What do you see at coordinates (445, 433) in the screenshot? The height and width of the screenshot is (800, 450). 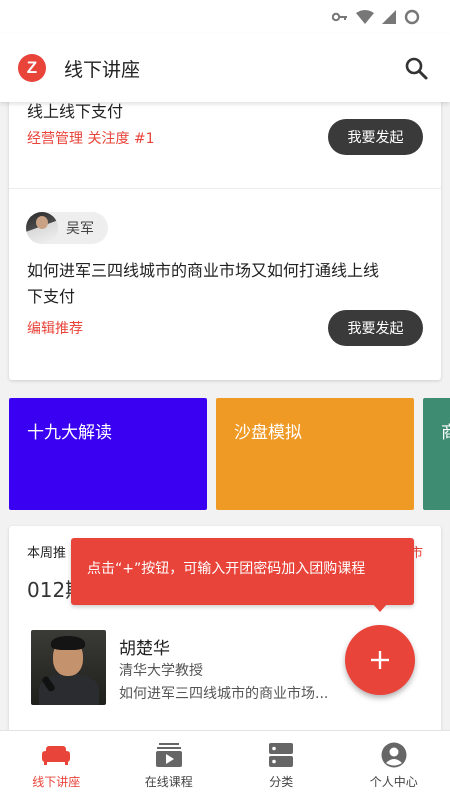 I see `category-label: 商` at bounding box center [445, 433].